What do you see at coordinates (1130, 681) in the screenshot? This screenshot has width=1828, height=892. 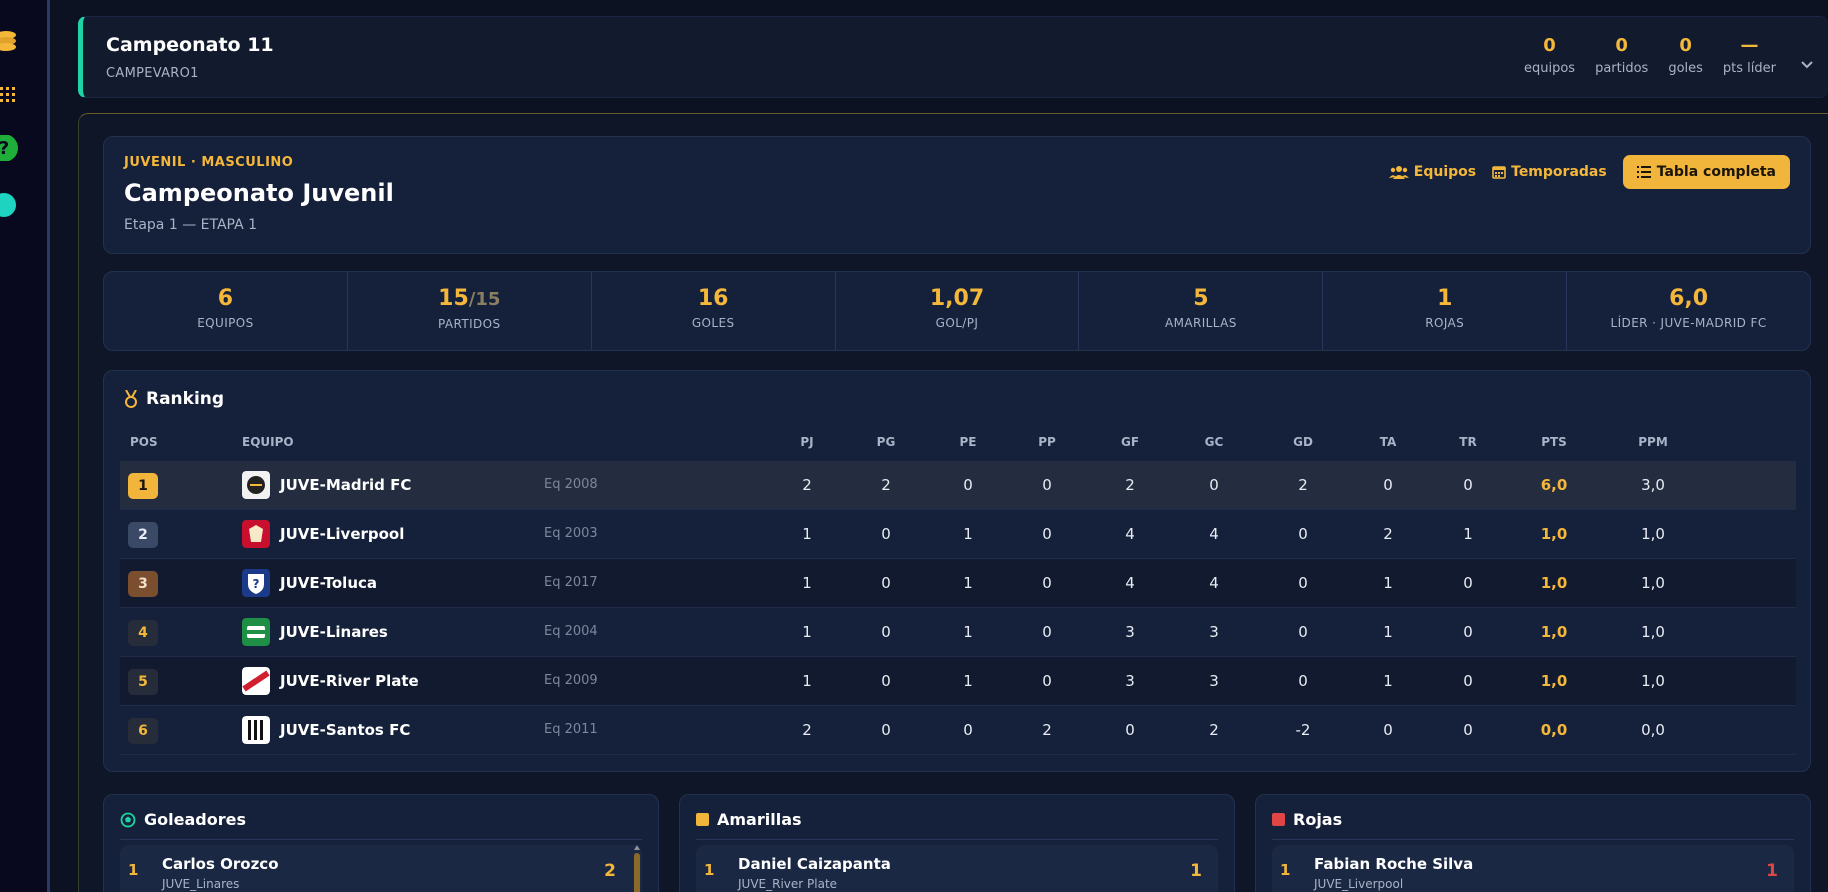 I see `cell-gf: 3` at bounding box center [1130, 681].